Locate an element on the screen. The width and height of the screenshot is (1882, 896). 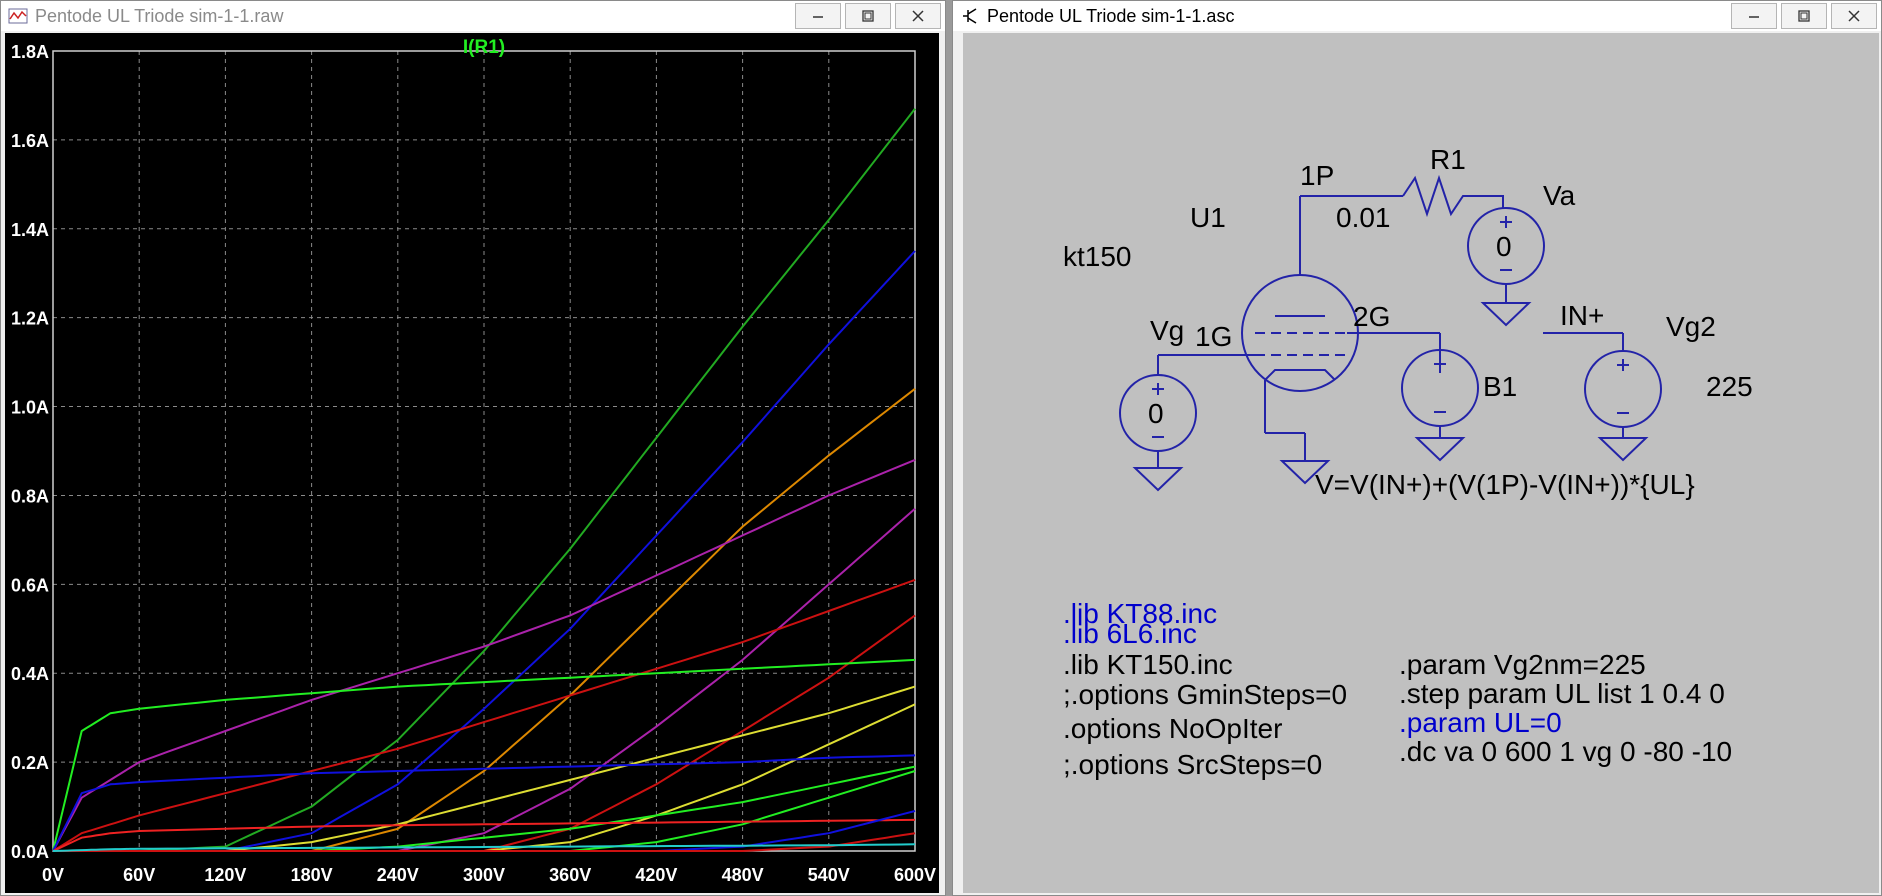
directive-options-noopiter: .options NoOpIter is located at coordinates (1172, 728).